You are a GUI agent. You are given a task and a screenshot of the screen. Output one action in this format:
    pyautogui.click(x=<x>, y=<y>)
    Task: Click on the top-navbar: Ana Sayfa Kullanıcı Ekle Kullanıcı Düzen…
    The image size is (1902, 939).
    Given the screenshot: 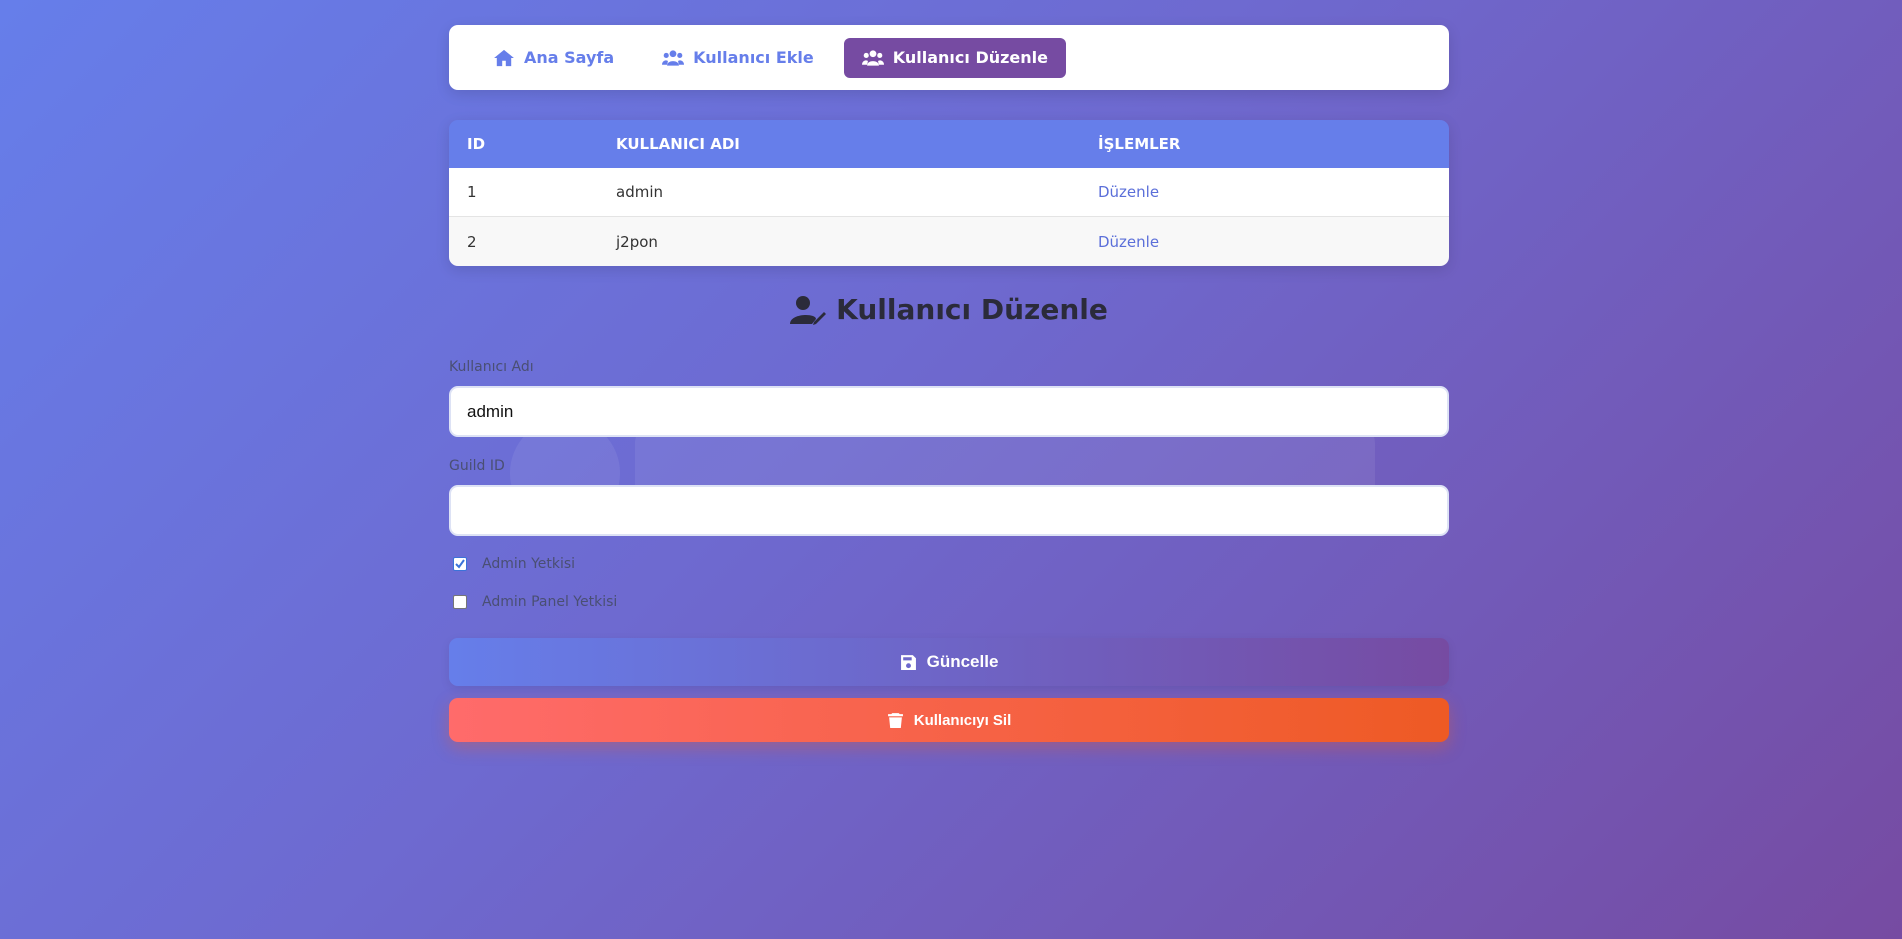 What is the action you would take?
    pyautogui.click(x=949, y=57)
    